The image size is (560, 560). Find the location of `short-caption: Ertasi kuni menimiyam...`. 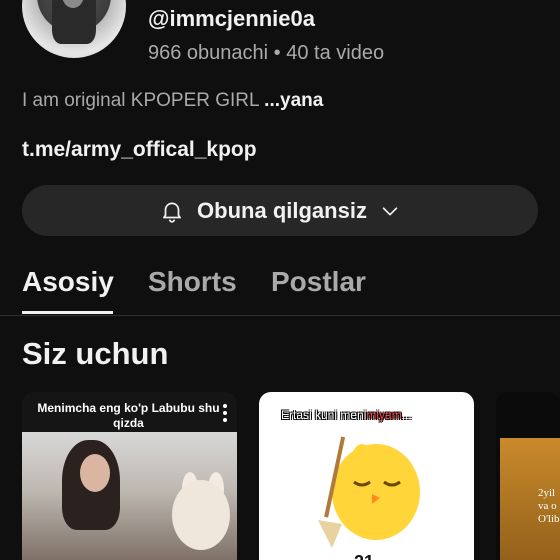

short-caption: Ertasi kuni menimiyam... is located at coordinates (346, 415).